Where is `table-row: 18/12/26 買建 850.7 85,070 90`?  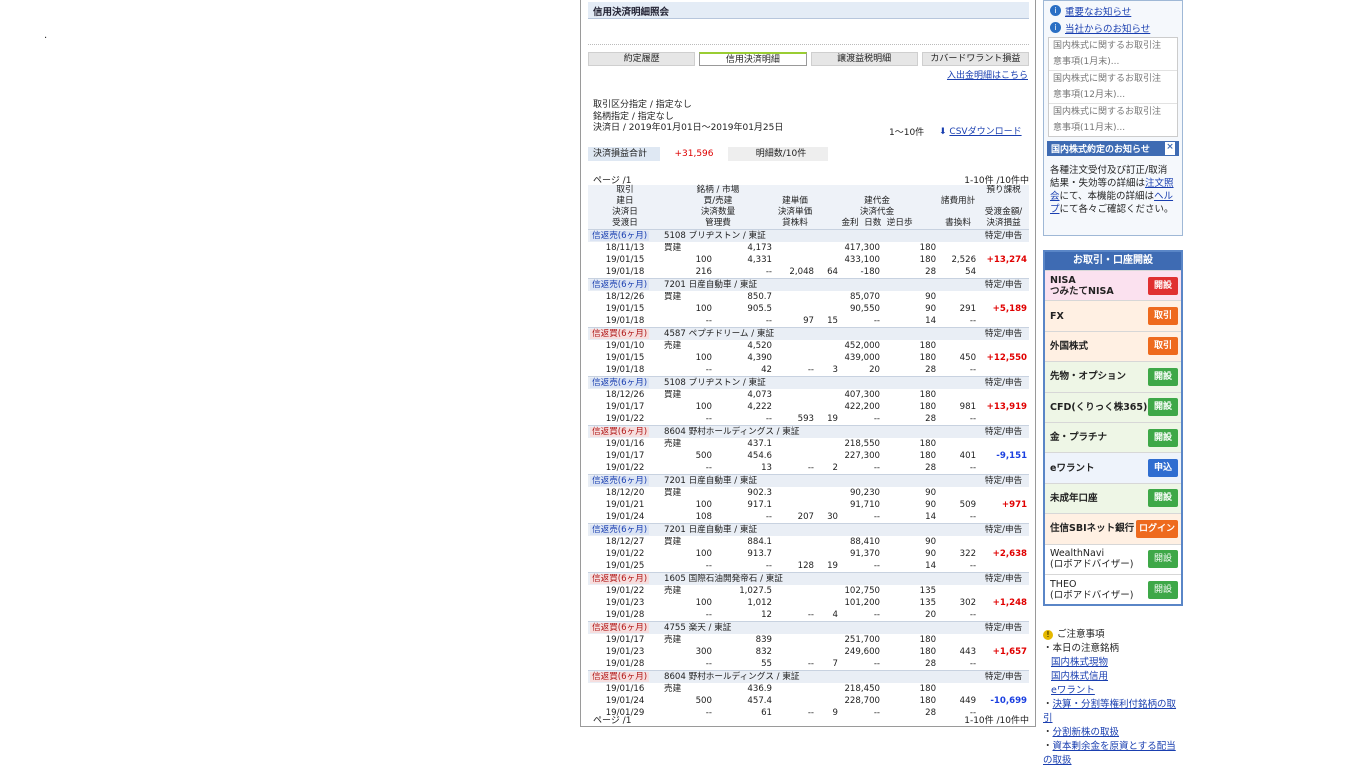
table-row: 18/12/26 買建 850.7 85,070 90 is located at coordinates (808, 297).